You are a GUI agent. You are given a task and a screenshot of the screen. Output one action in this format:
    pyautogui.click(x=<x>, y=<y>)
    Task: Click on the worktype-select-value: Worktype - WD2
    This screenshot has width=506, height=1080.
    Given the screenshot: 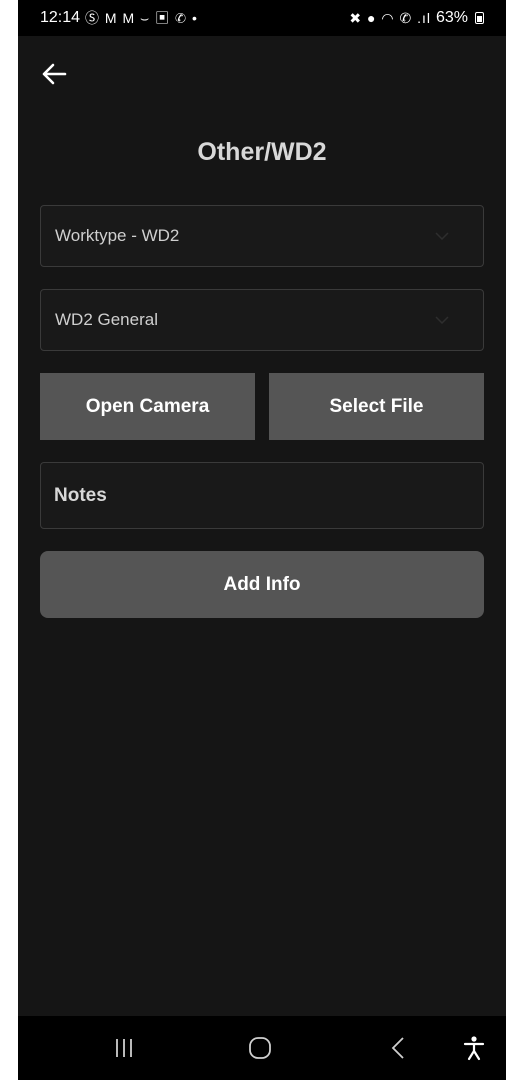 What is the action you would take?
    pyautogui.click(x=117, y=235)
    